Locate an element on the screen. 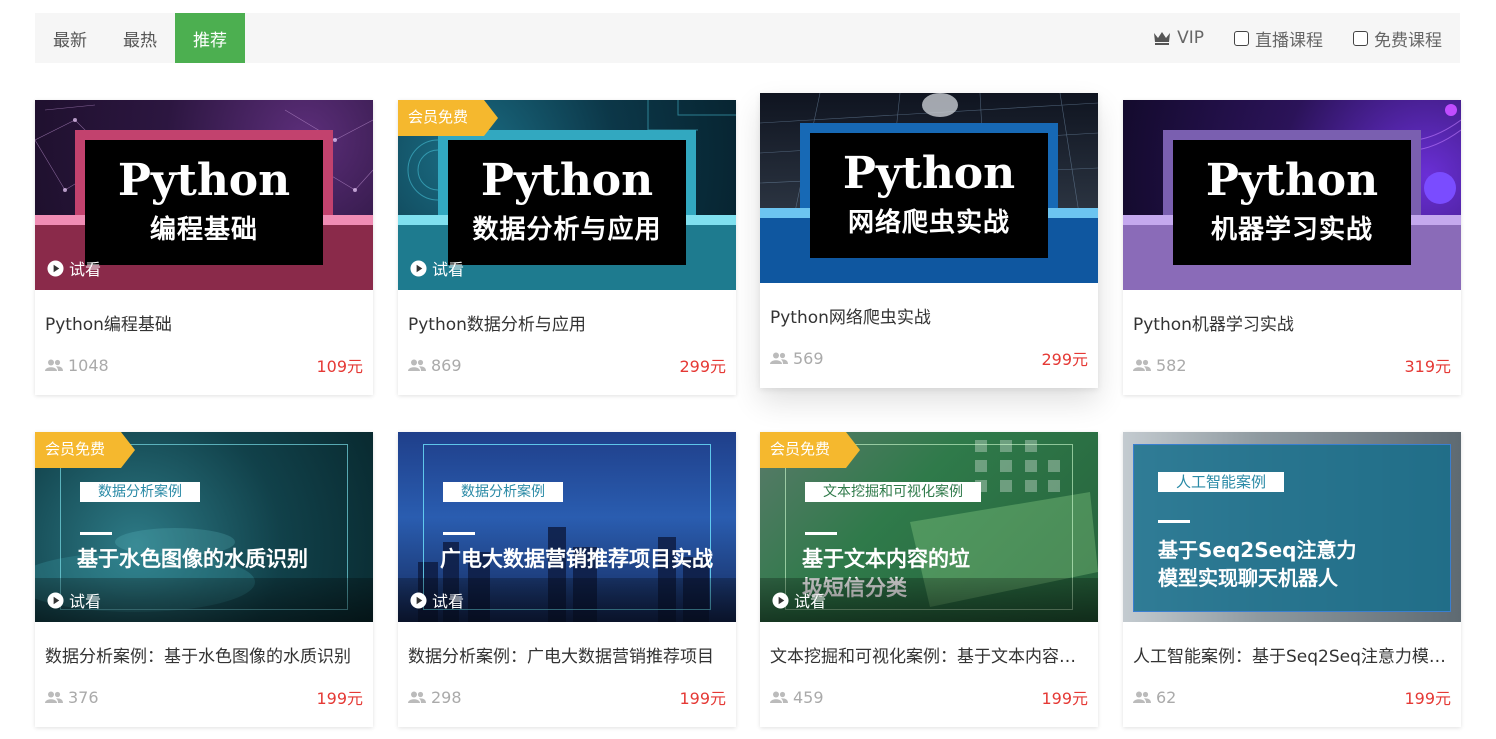  free-course-checkbox is located at coordinates (1360, 38).